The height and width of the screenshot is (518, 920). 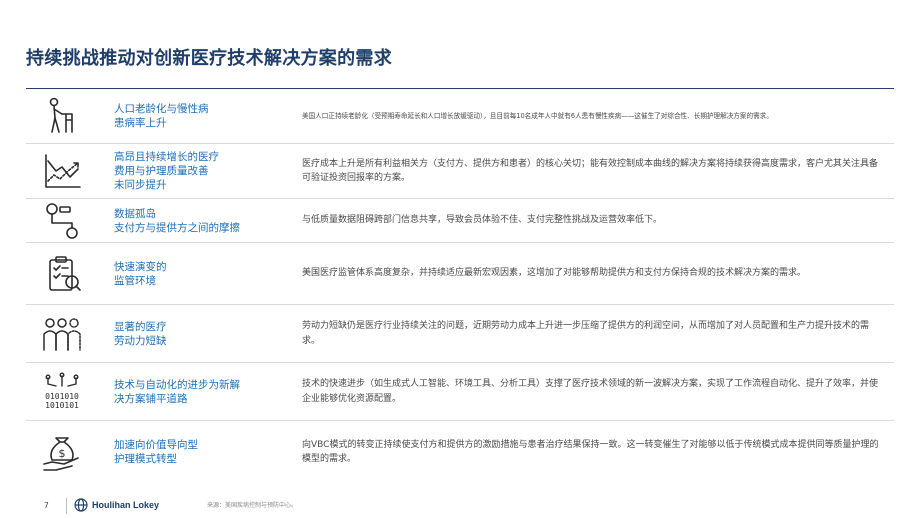 I want to click on rising-cost-chart-icon, so click(x=70, y=171).